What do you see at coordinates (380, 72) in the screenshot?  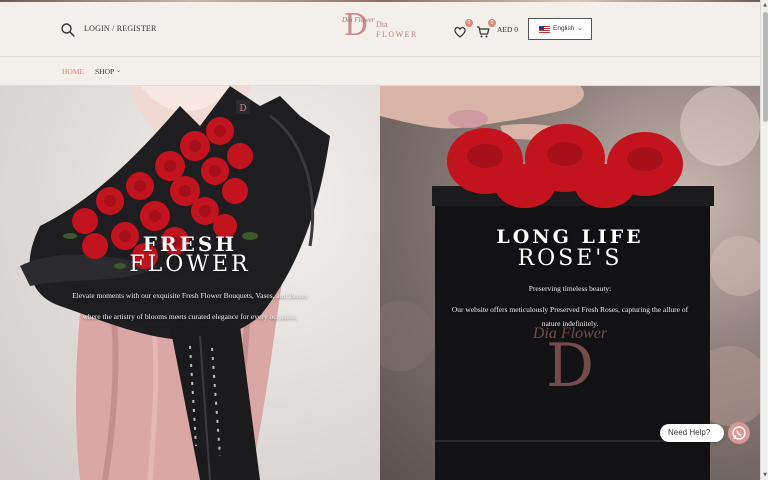 I see `main-nav: HOME SHOP ⌄` at bounding box center [380, 72].